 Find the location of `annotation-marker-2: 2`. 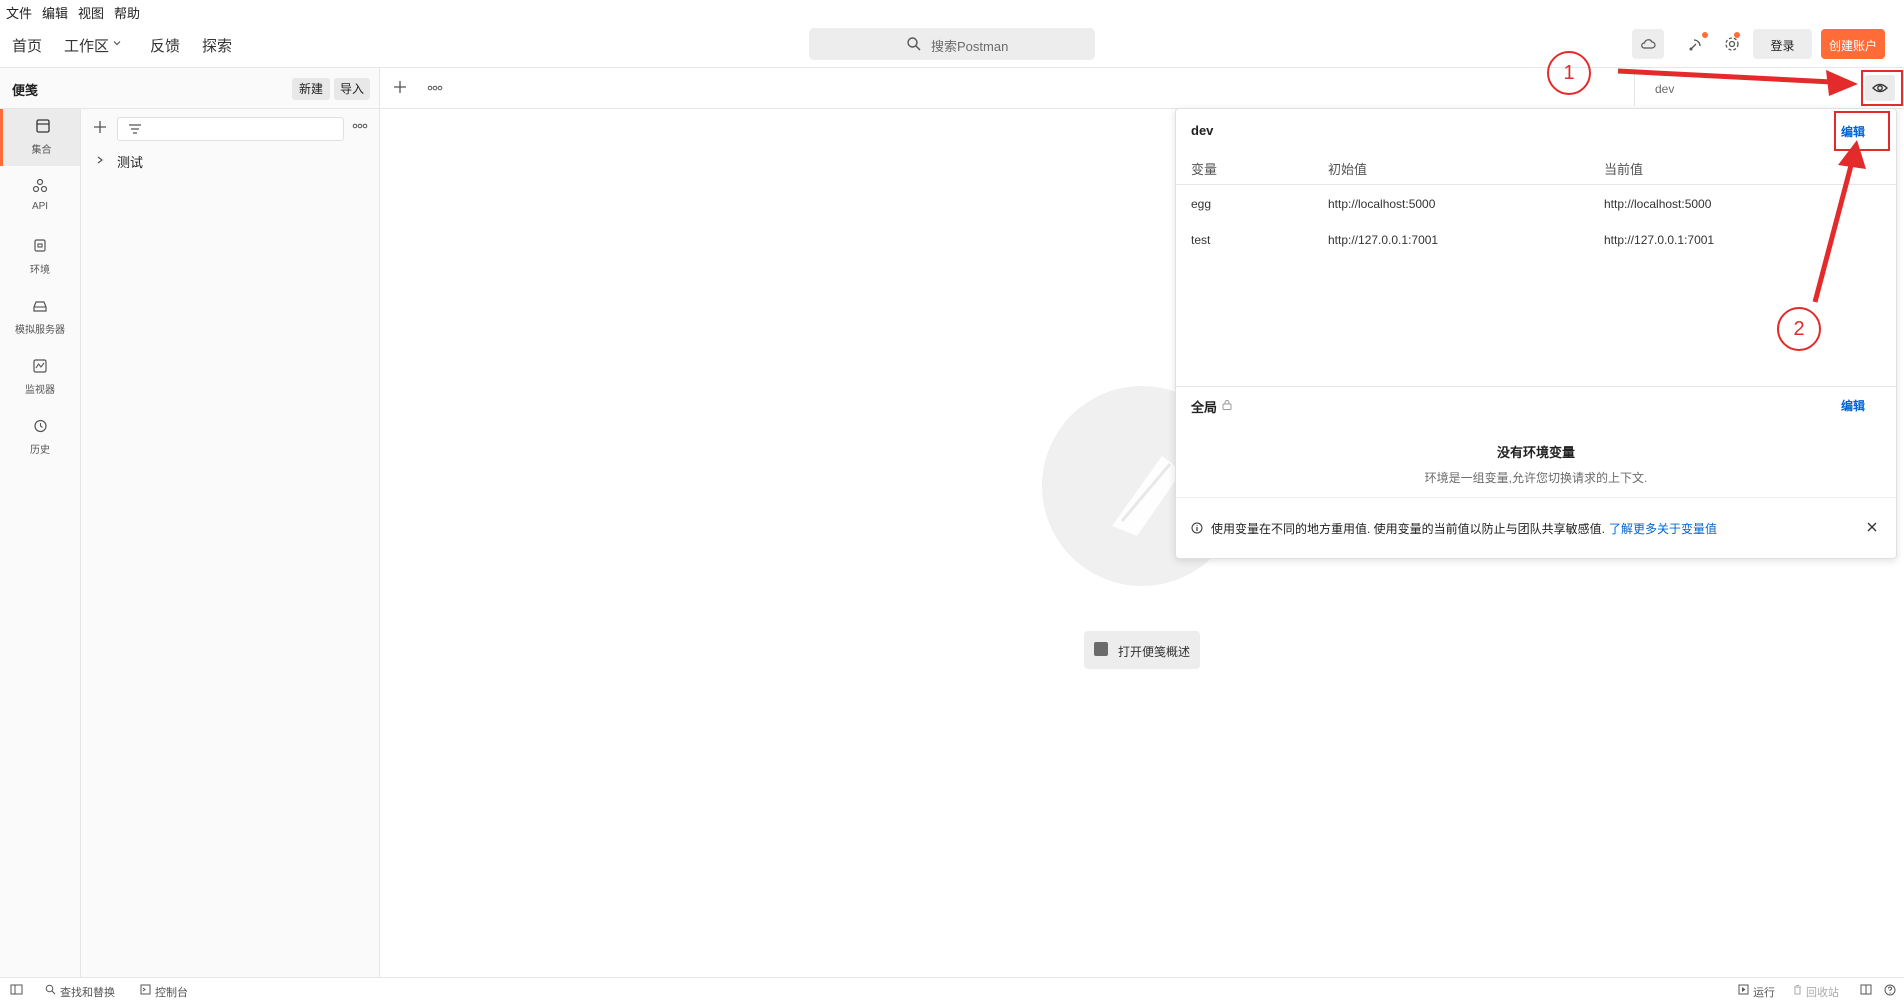

annotation-marker-2: 2 is located at coordinates (1799, 329).